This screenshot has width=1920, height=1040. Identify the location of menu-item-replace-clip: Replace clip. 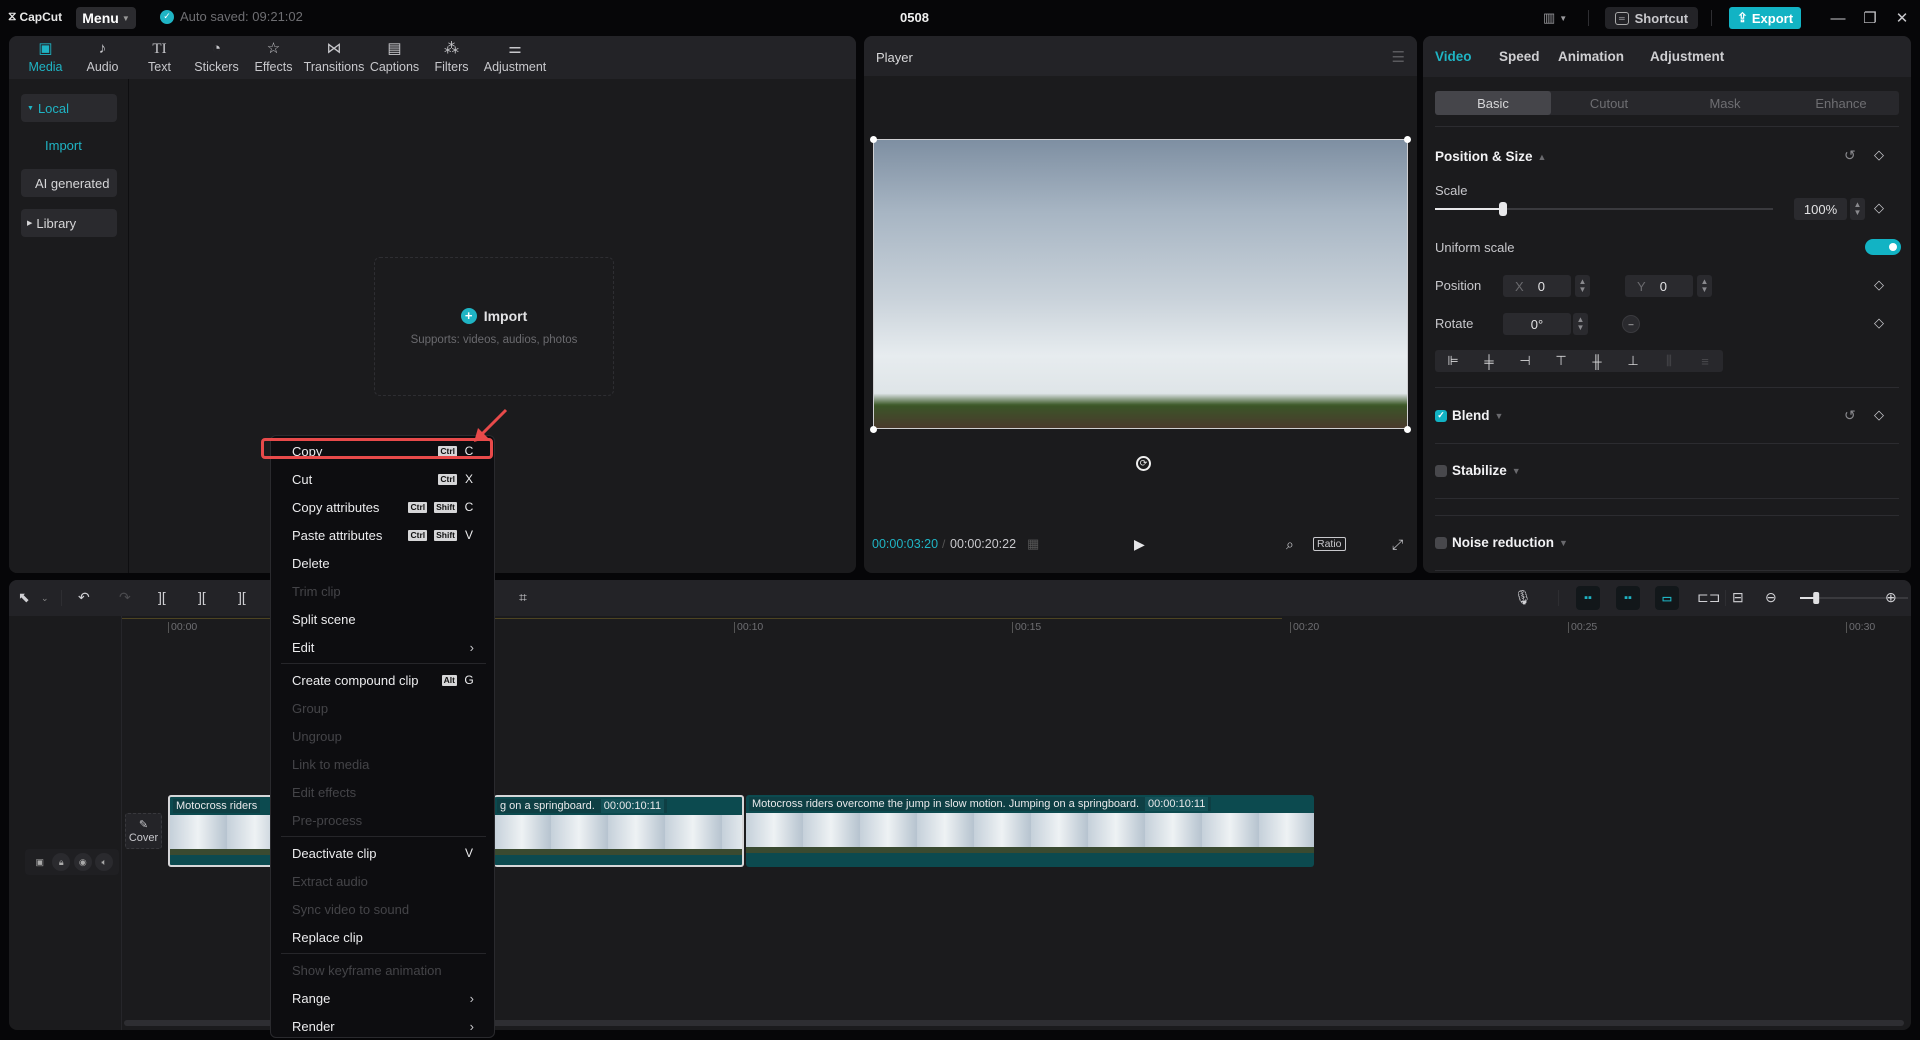
(383, 937).